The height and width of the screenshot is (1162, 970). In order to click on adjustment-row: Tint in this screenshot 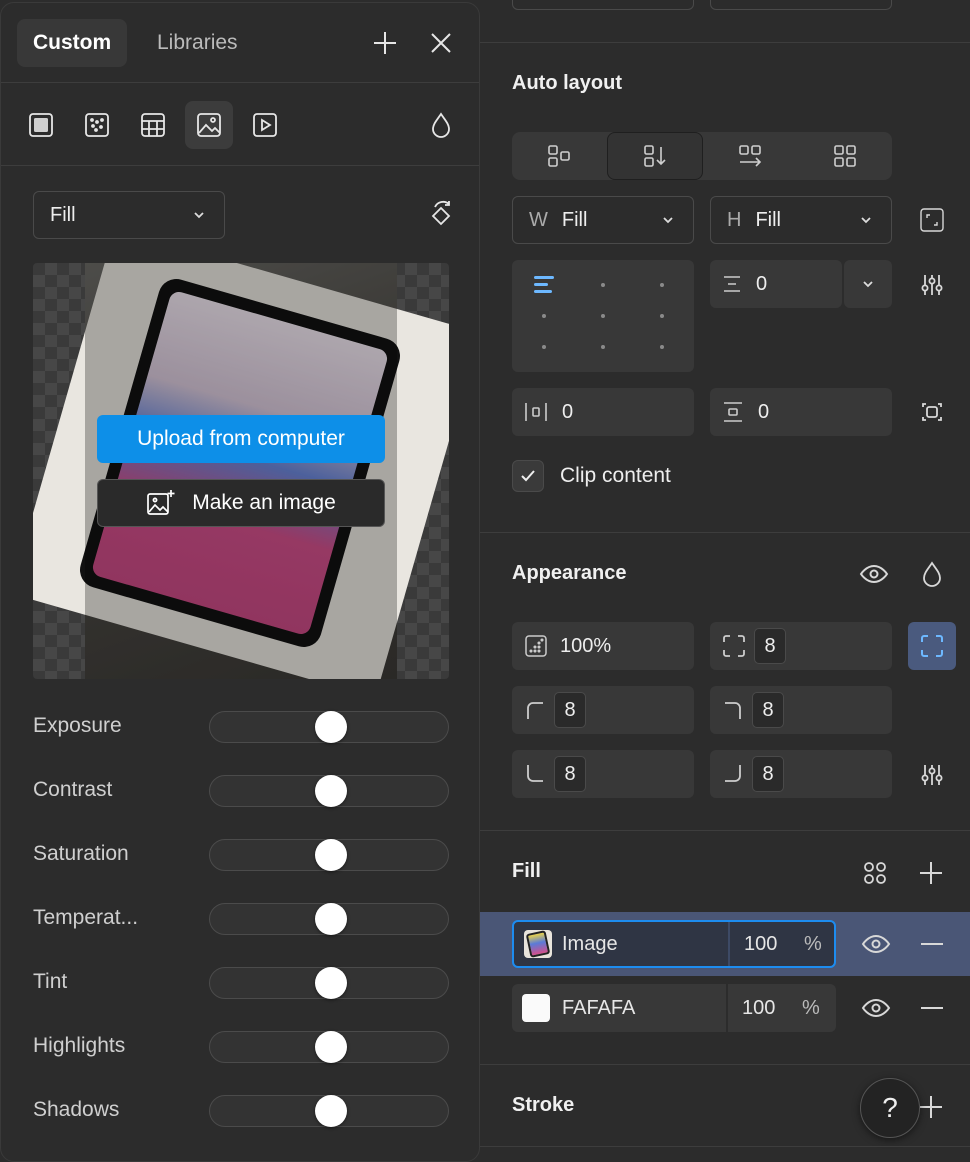, I will do `click(241, 983)`.